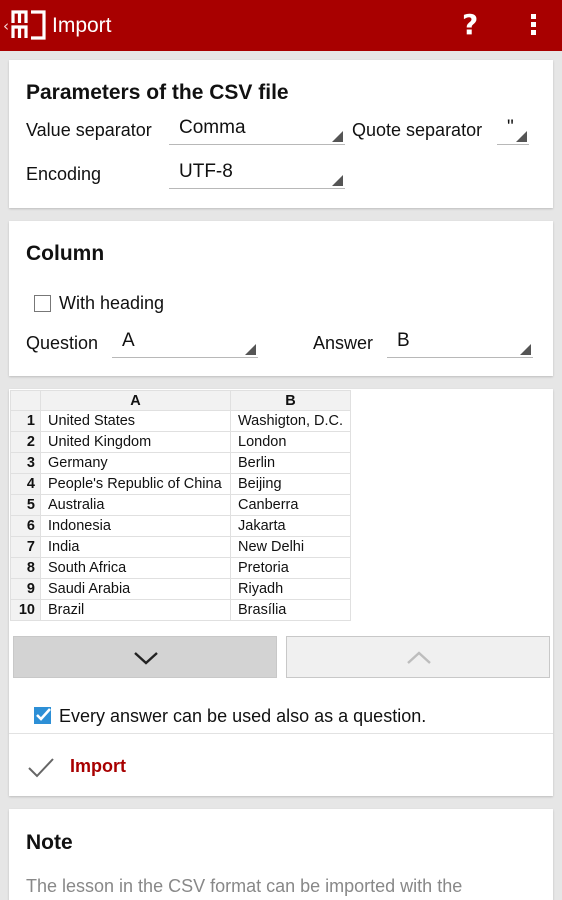 The height and width of the screenshot is (900, 562). What do you see at coordinates (470, 24) in the screenshot?
I see `help-icon: ?` at bounding box center [470, 24].